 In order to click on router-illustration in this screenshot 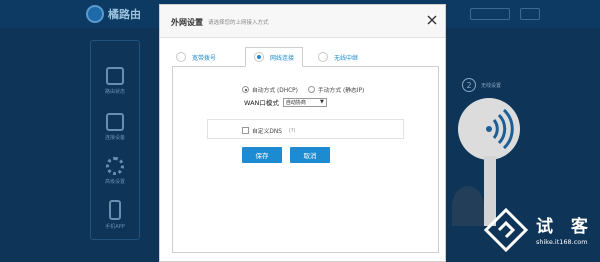, I will do `click(489, 129)`.